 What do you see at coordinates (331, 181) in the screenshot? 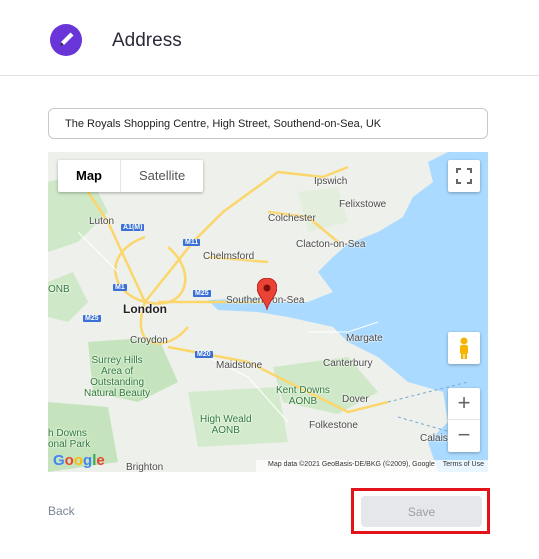
I see `map-label-ipswich: Ipswich` at bounding box center [331, 181].